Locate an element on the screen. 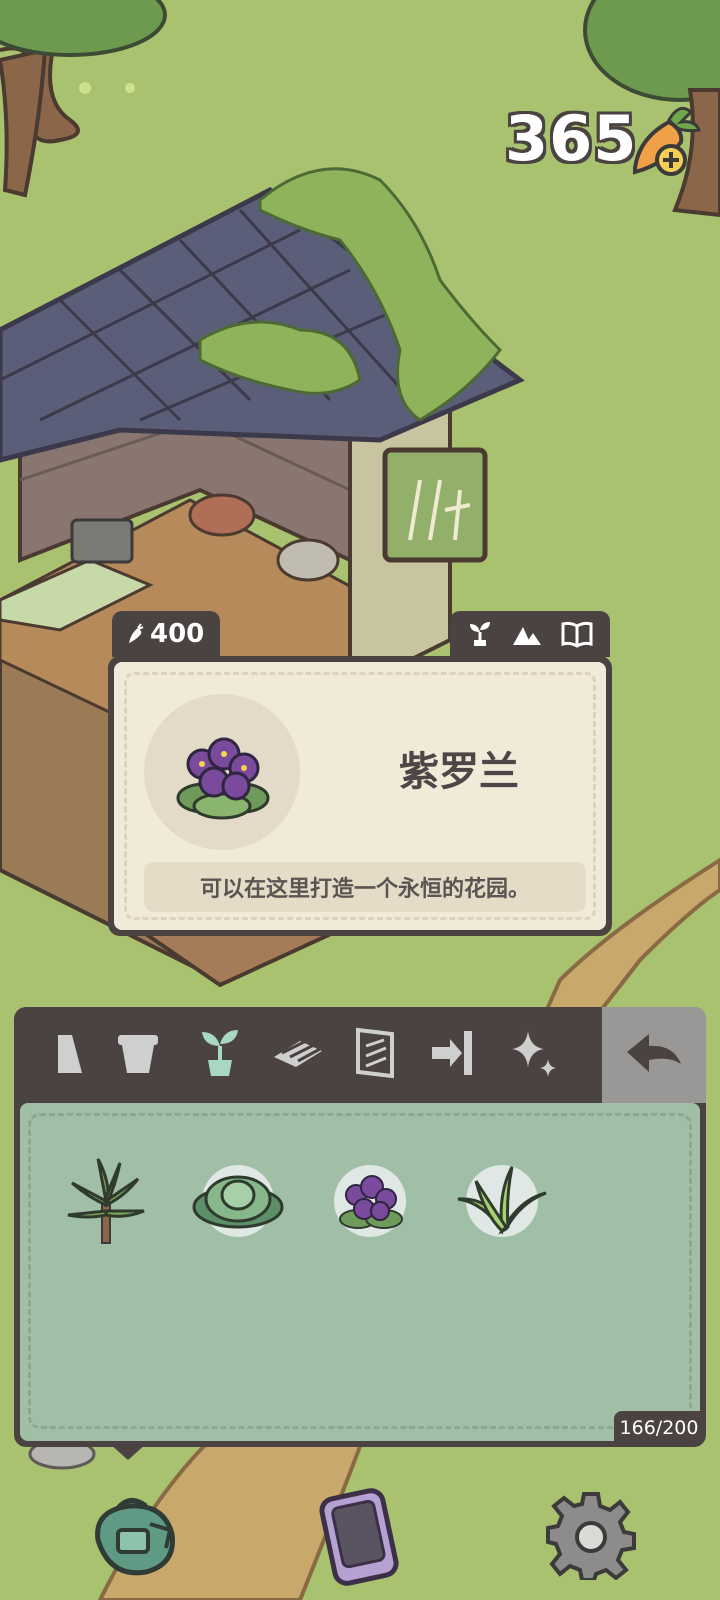 The height and width of the screenshot is (1600, 720). item-slot-succulent is located at coordinates (238, 1201).